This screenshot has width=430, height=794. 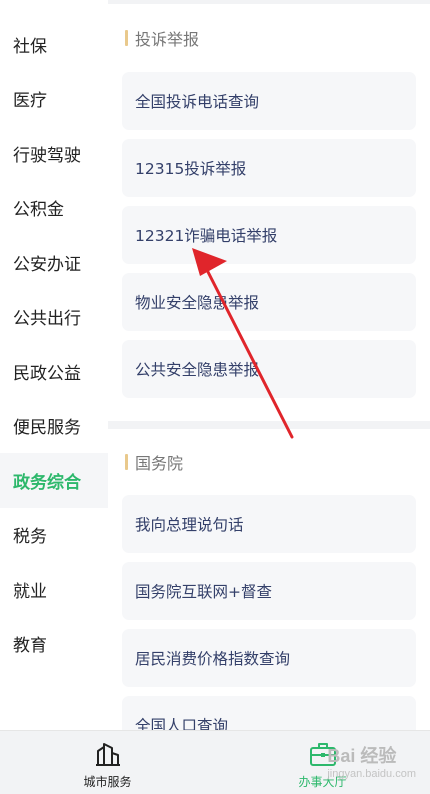 I want to click on sidebar-item-label: 便民服务, so click(x=47, y=428).